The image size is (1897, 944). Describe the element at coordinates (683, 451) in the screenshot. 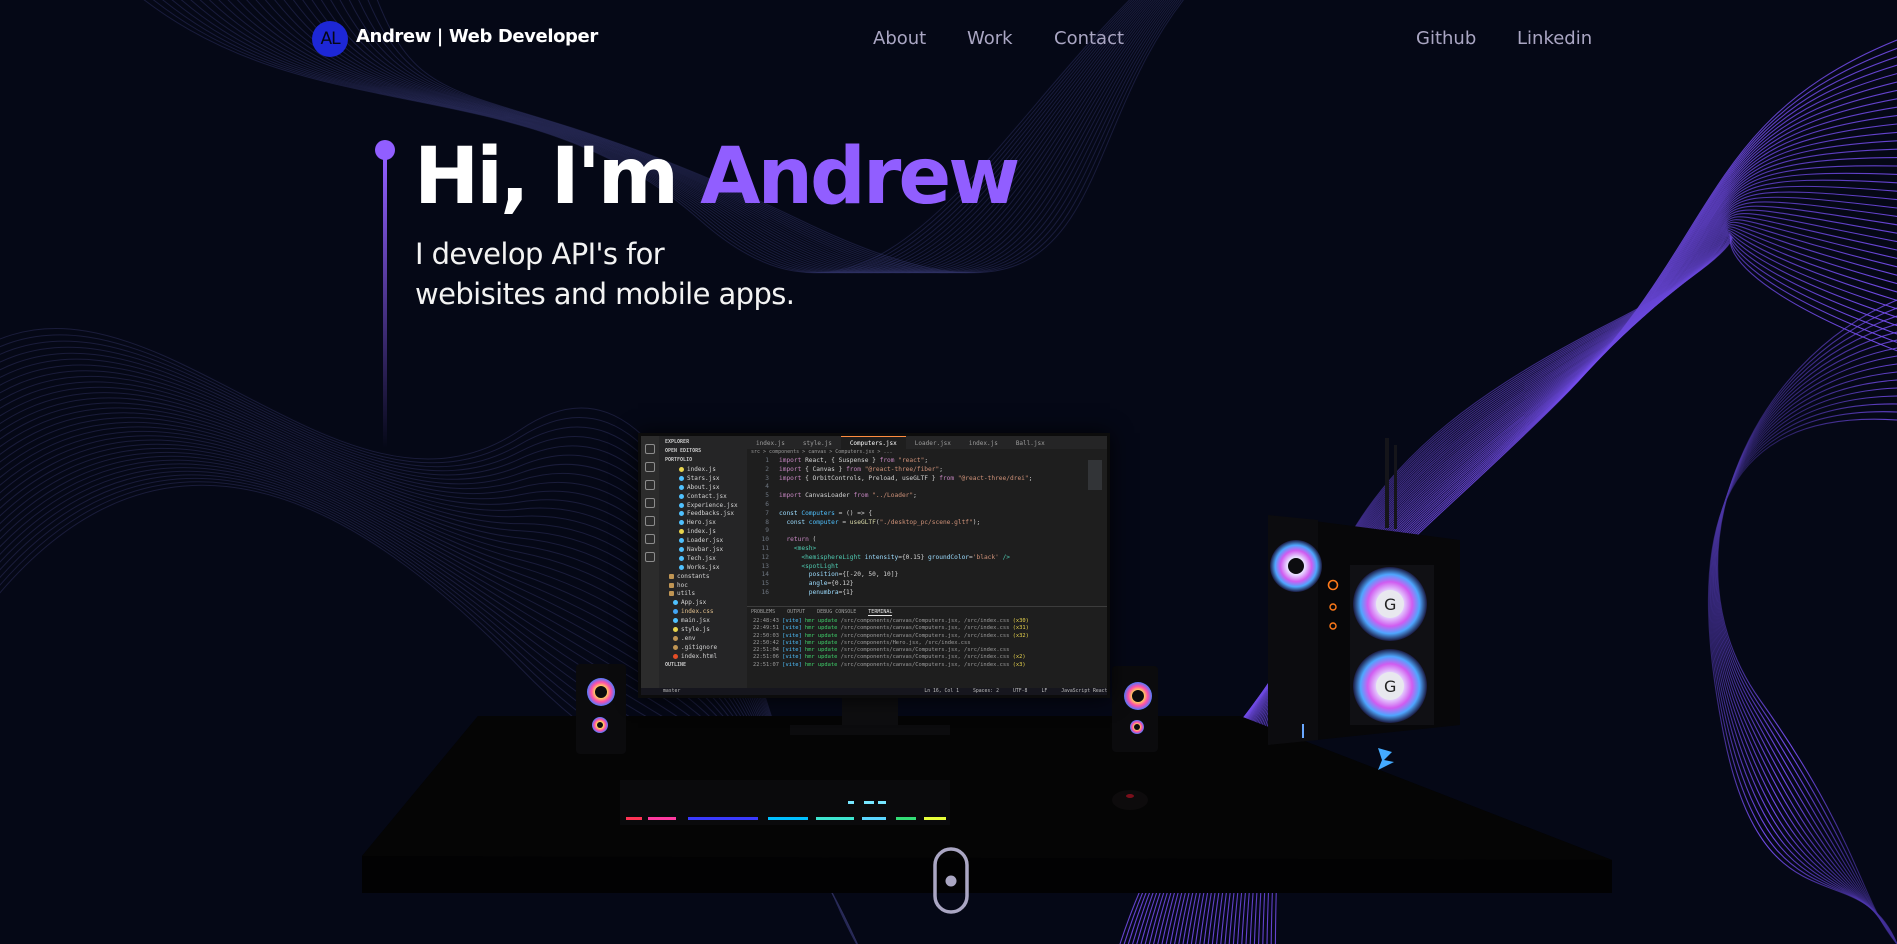

I see `open-editors-label: OPEN EDITORS` at that location.